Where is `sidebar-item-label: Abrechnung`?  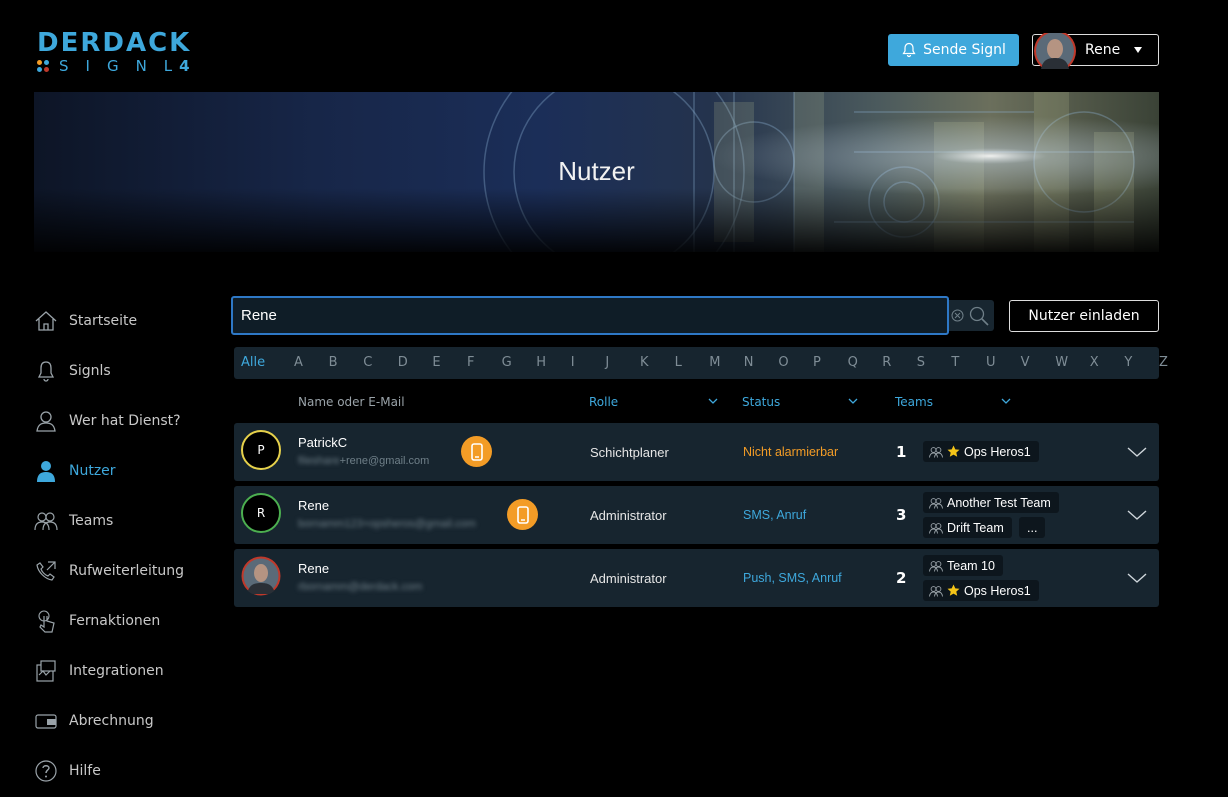
sidebar-item-label: Abrechnung is located at coordinates (111, 721).